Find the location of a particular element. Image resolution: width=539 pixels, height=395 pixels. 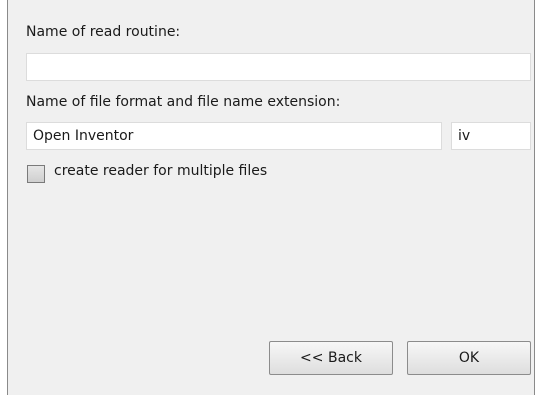

file-extension-input is located at coordinates (491, 136).